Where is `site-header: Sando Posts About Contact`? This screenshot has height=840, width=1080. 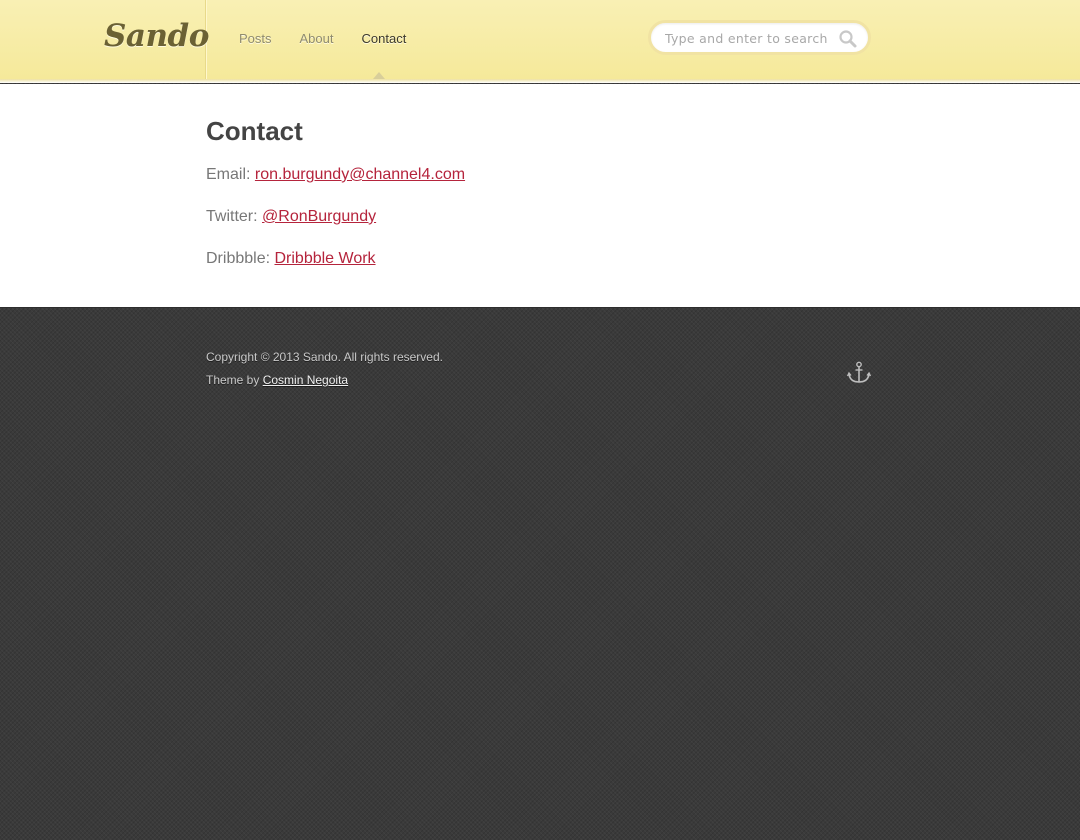
site-header: Sando Posts About Contact is located at coordinates (540, 41).